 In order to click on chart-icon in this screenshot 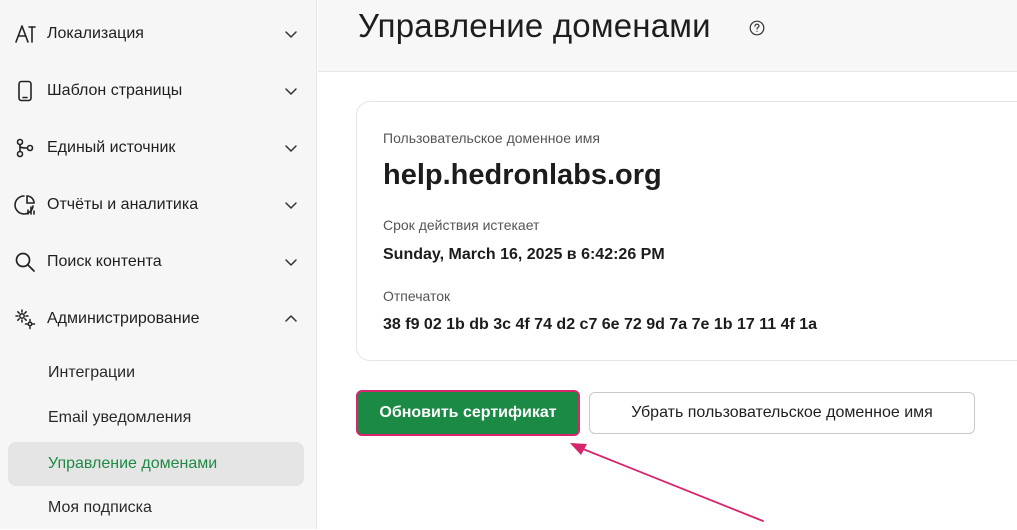, I will do `click(25, 205)`.